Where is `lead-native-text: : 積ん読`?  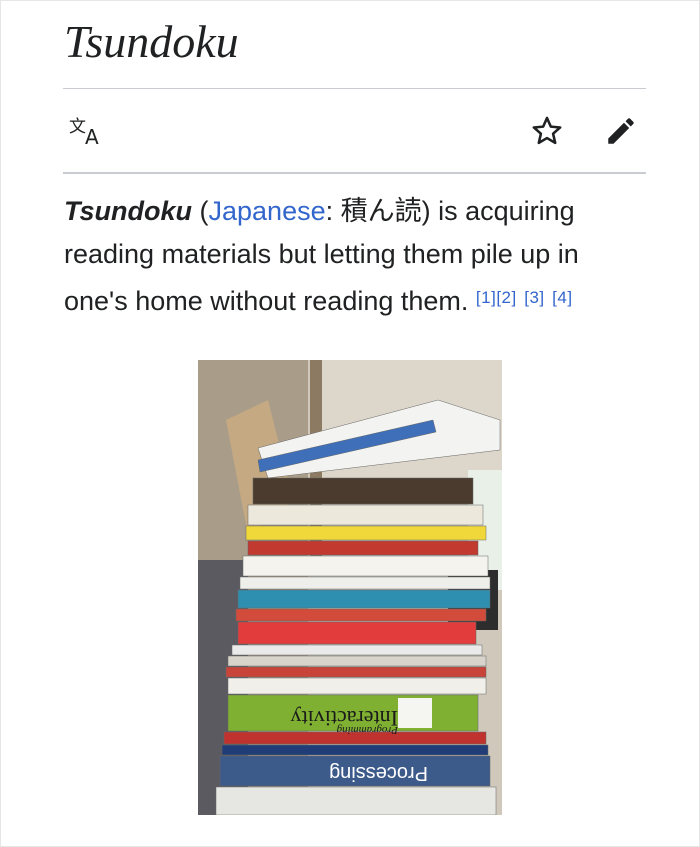
lead-native-text: : 積ん読 is located at coordinates (373, 211).